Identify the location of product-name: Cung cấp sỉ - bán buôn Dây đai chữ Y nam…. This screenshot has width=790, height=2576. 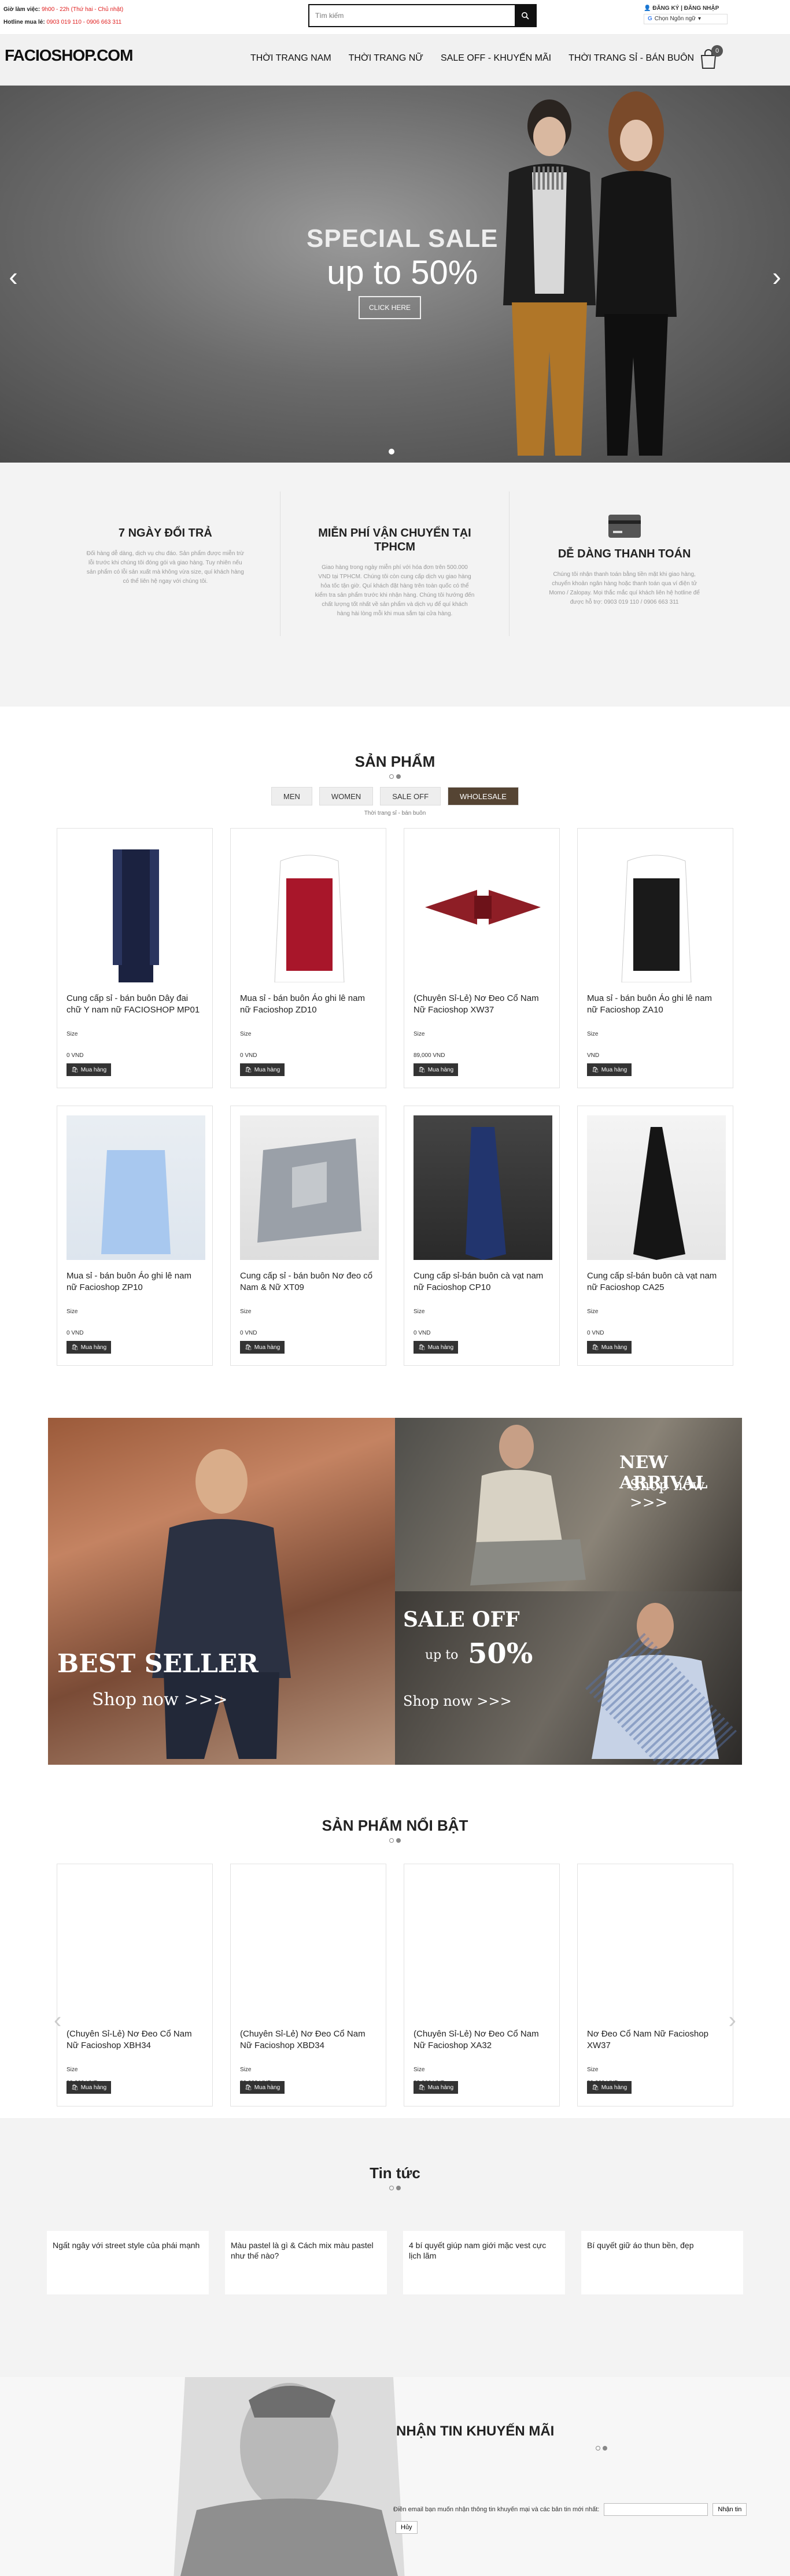
(135, 1010).